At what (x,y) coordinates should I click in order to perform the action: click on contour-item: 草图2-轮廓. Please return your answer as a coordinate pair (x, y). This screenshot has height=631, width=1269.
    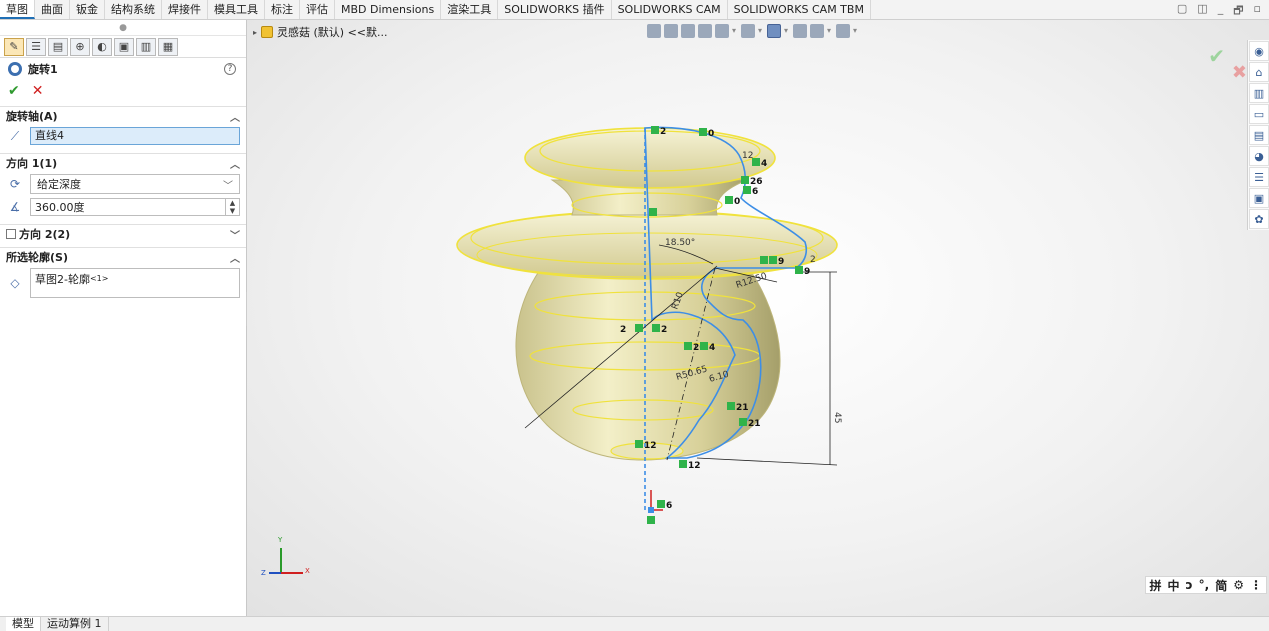
    Looking at the image, I should click on (62, 279).